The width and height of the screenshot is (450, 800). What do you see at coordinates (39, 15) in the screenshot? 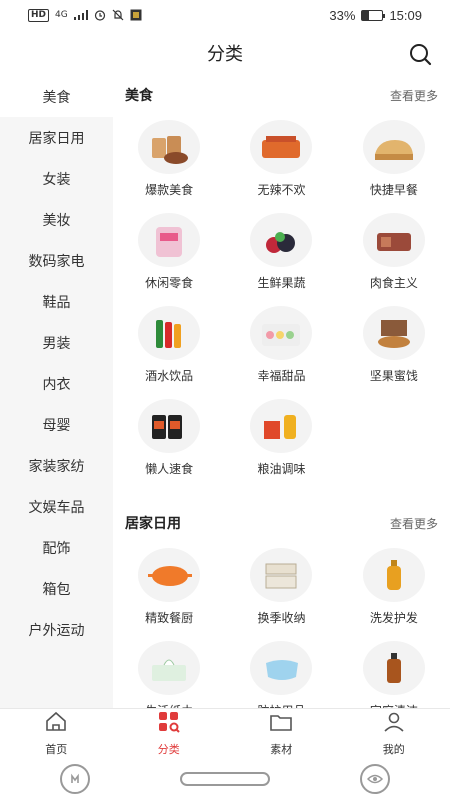
I see `hd-indicator: HD` at bounding box center [39, 15].